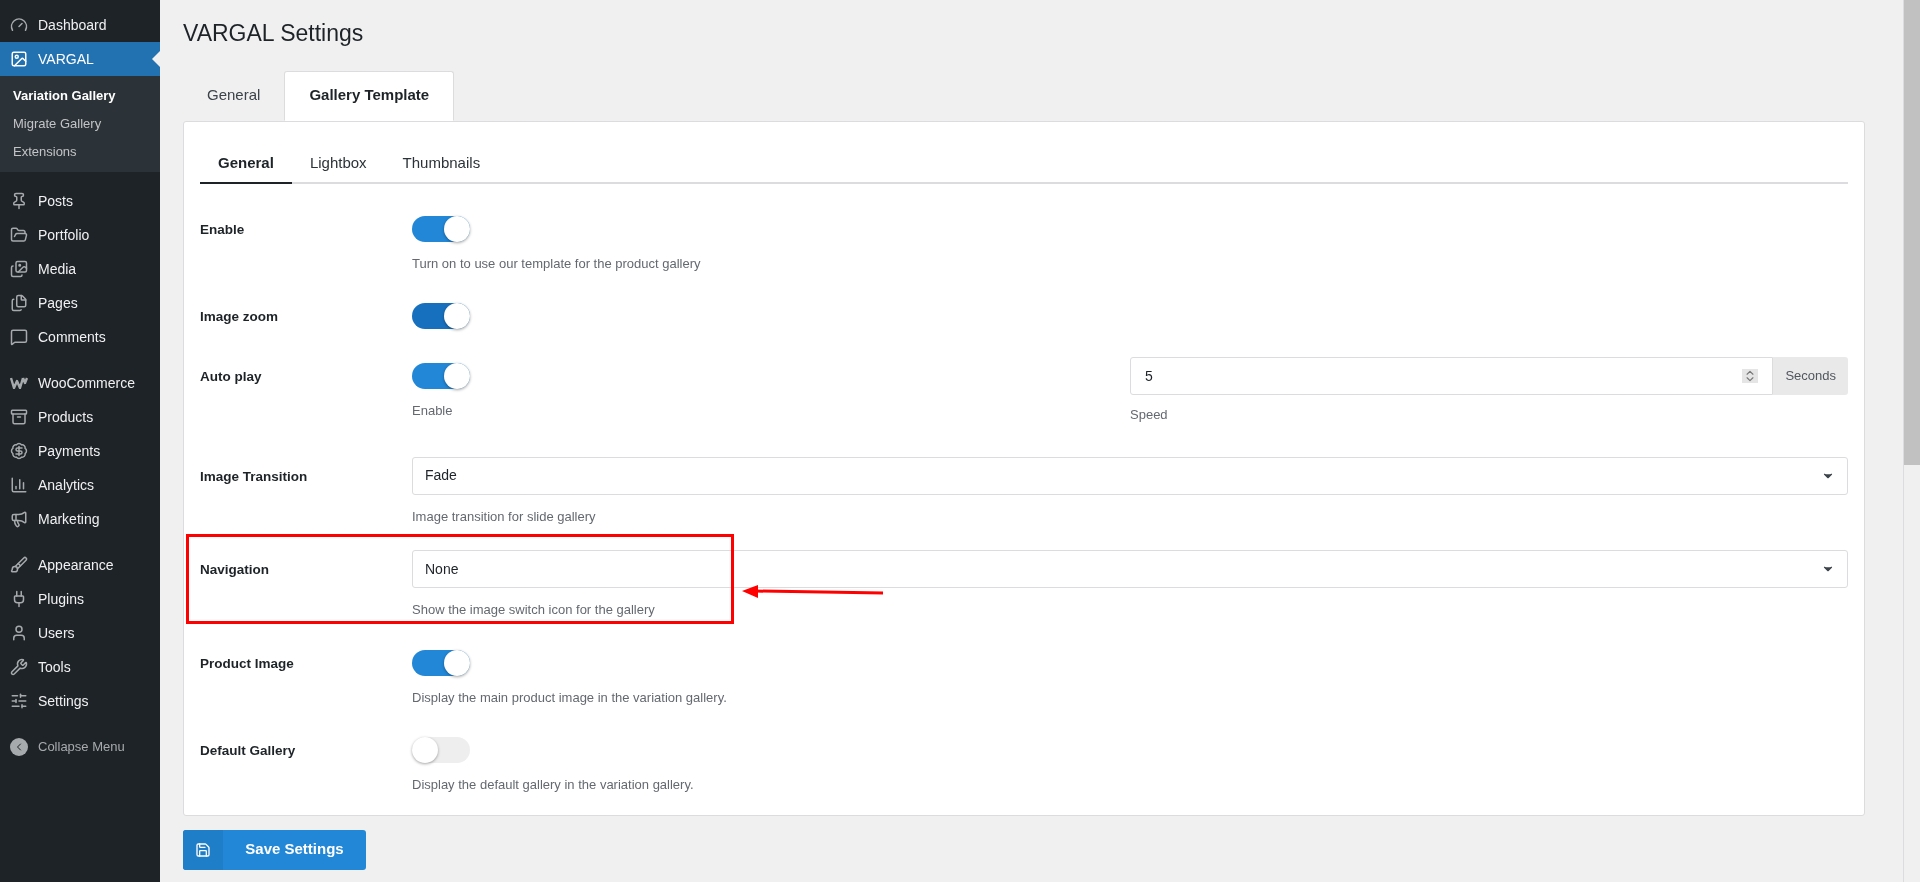 Image resolution: width=1920 pixels, height=882 pixels. What do you see at coordinates (80, 451) in the screenshot?
I see `menu-item: Payments` at bounding box center [80, 451].